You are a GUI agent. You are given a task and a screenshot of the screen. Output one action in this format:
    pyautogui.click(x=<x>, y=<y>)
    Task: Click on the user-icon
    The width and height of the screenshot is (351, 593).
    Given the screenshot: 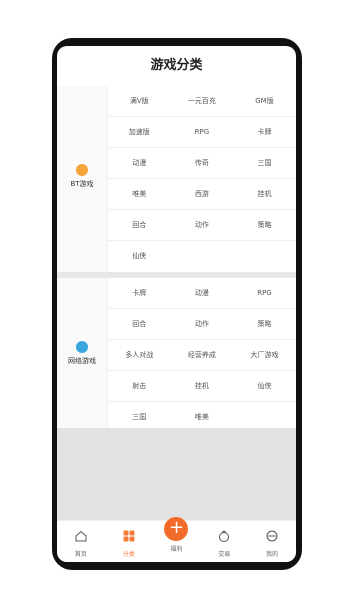 What is the action you would take?
    pyautogui.click(x=272, y=536)
    